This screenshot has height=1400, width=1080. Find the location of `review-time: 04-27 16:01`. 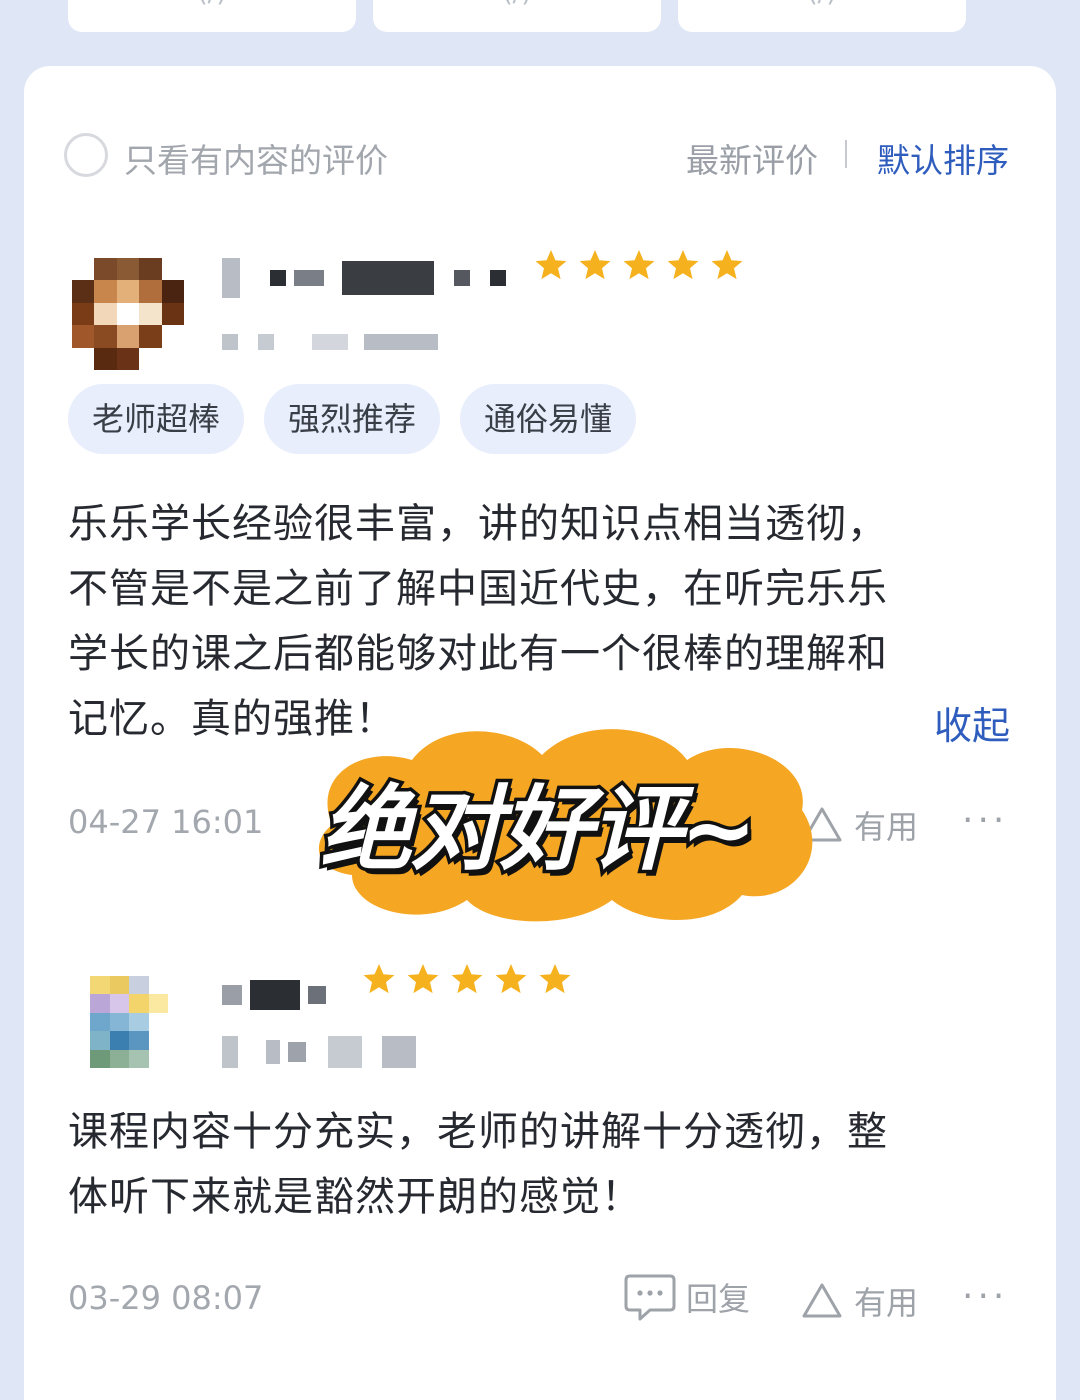

review-time: 04-27 16:01 is located at coordinates (166, 822).